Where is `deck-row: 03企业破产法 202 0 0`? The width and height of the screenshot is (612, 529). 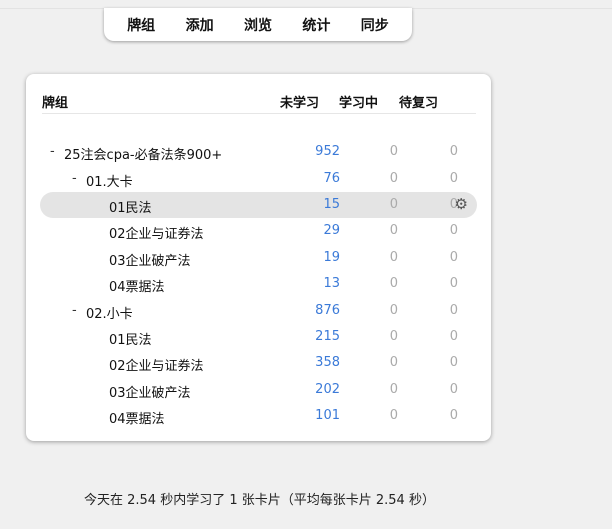
deck-row: 03企业破产法 202 0 0 is located at coordinates (258, 390).